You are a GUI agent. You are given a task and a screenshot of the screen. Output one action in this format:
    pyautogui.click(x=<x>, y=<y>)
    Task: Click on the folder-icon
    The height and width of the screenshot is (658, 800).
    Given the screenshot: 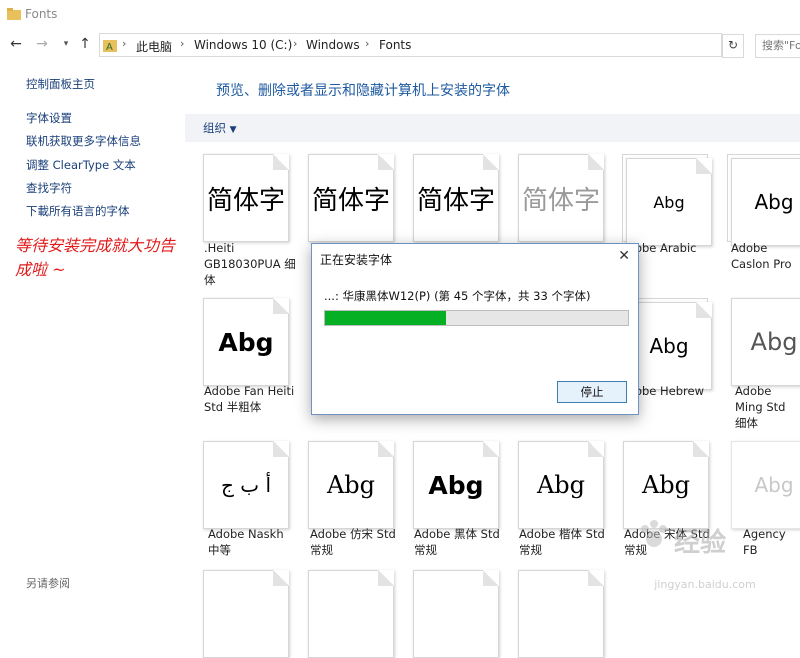 What is the action you would take?
    pyautogui.click(x=14, y=14)
    